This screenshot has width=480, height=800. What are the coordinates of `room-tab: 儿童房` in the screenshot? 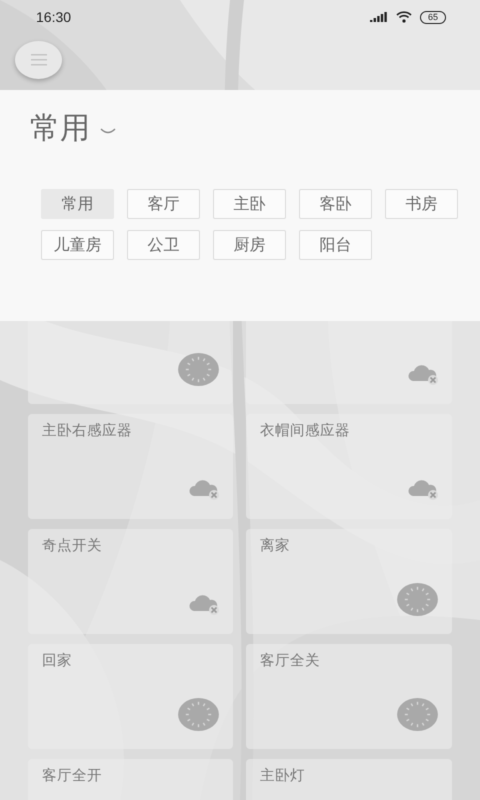 It's located at (77, 245).